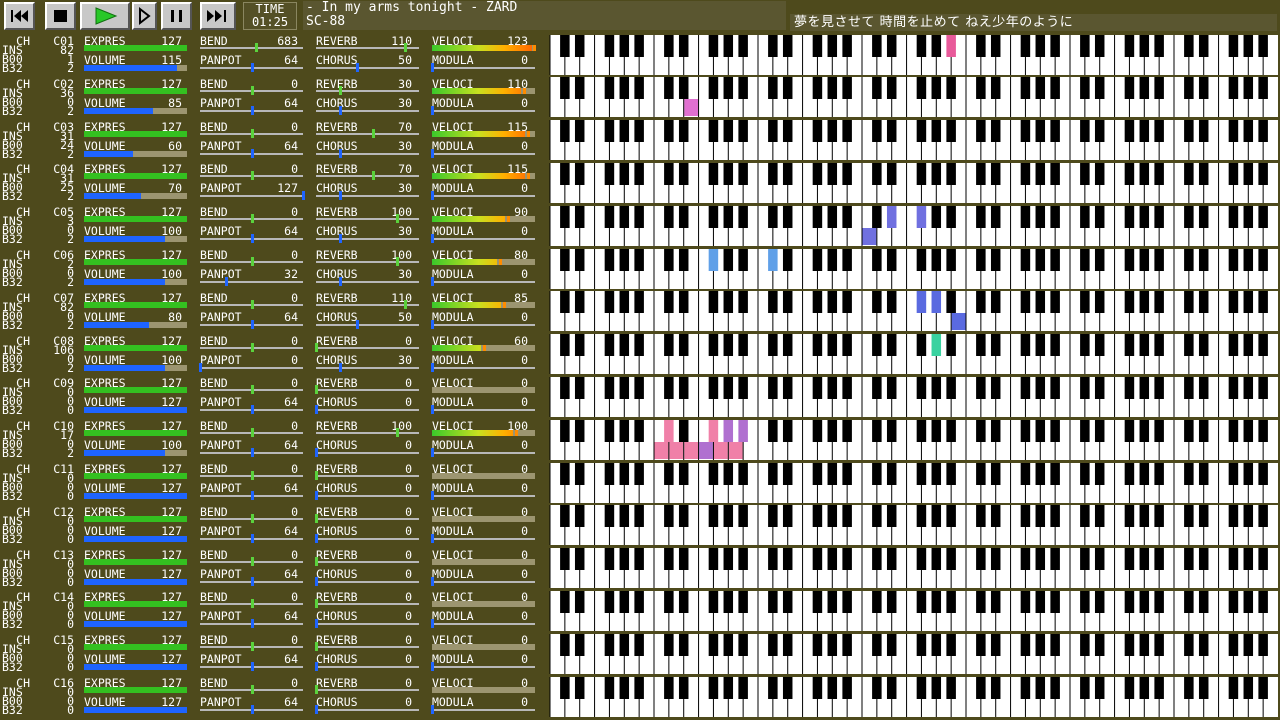 The image size is (1280, 720). What do you see at coordinates (19, 16) in the screenshot?
I see `rewind-button` at bounding box center [19, 16].